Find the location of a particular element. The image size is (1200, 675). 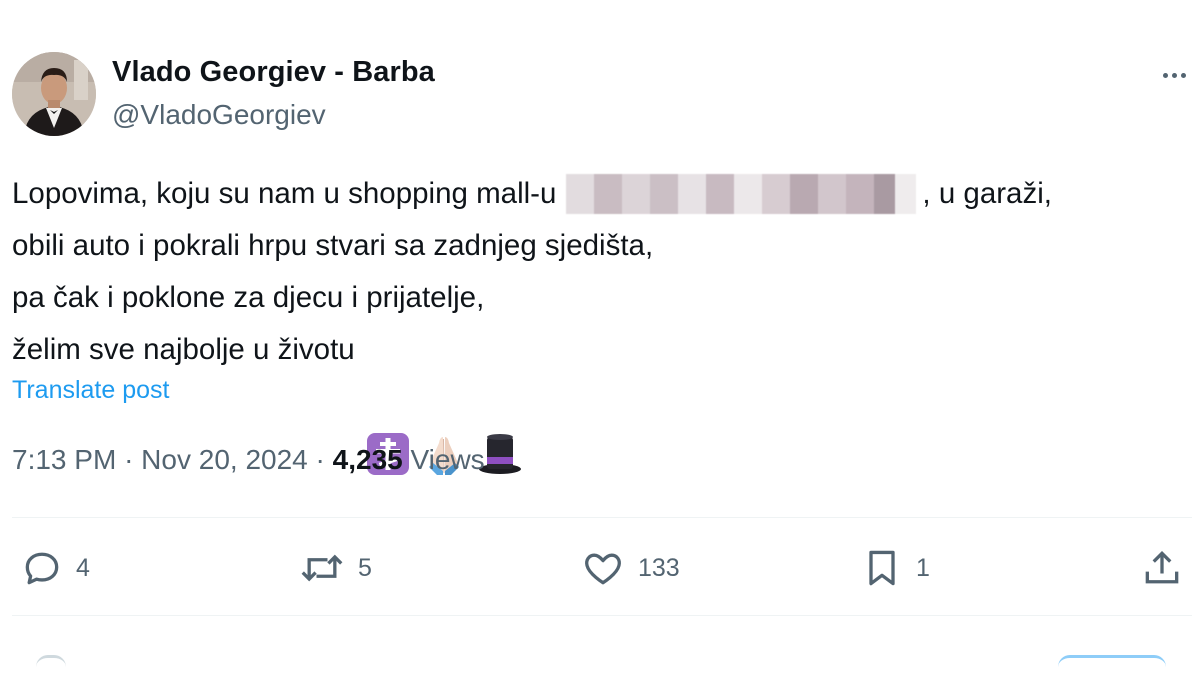

views-count: 4,235 is located at coordinates (368, 459).